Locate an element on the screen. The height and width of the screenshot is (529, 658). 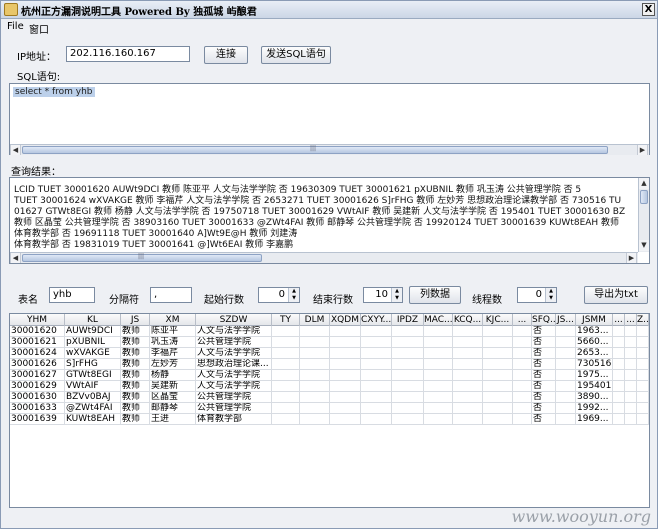
table-cell: 30001620 is located at coordinates (37, 331).